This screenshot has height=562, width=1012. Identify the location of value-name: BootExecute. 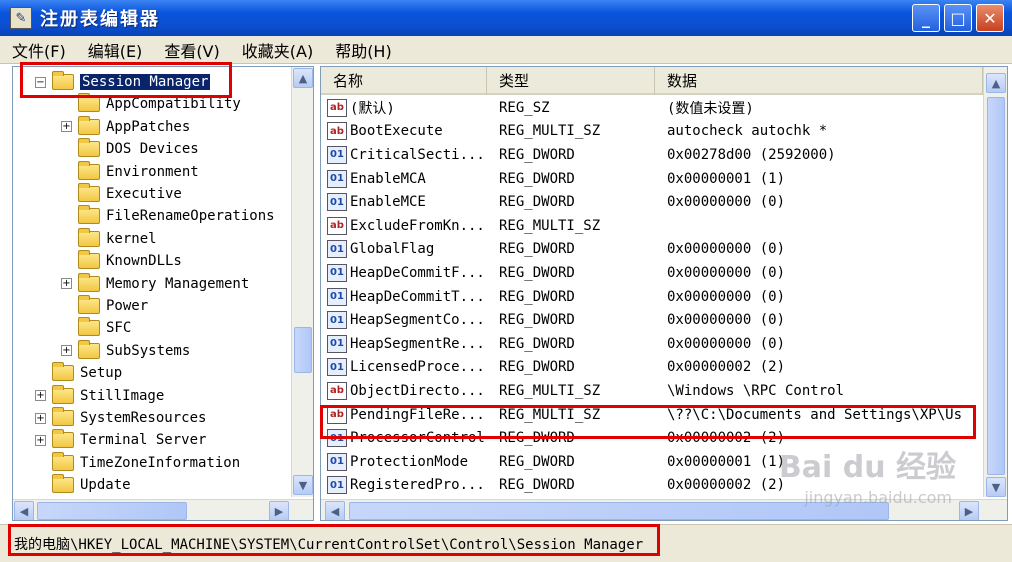
(396, 131).